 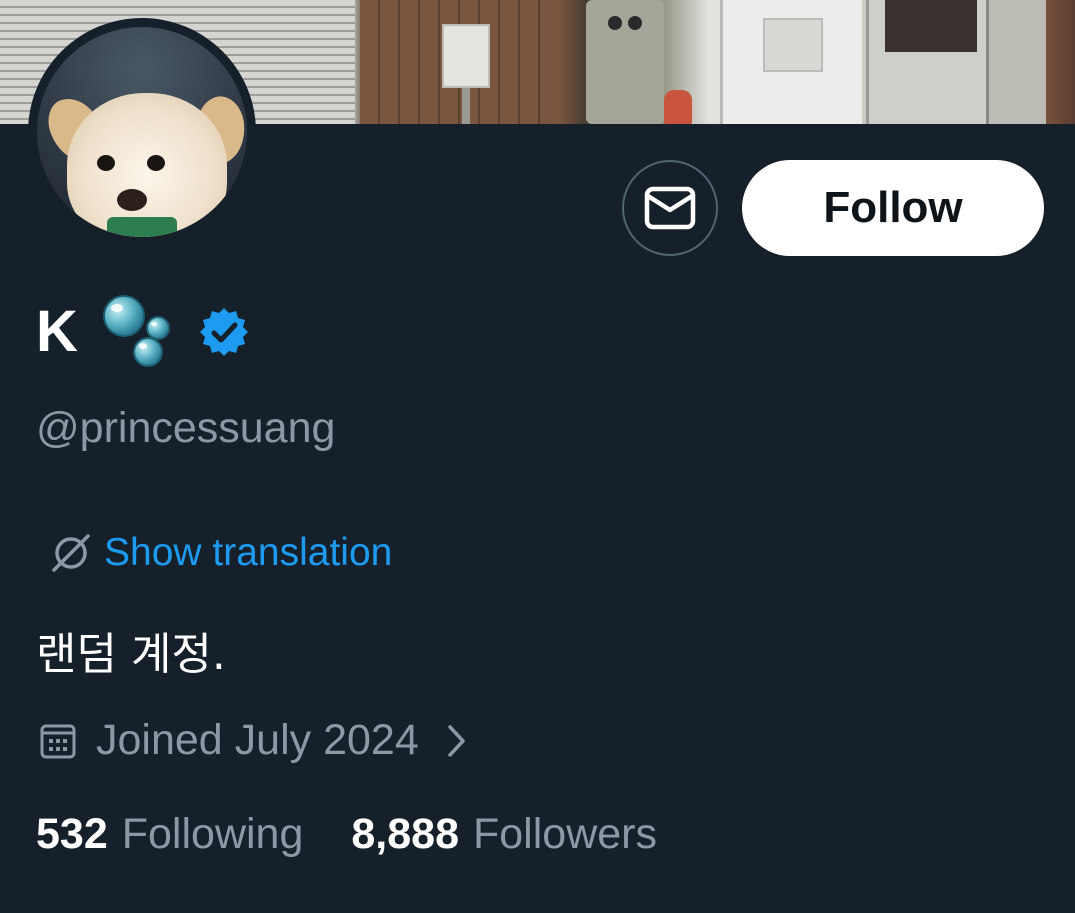 I want to click on globe-slash-icon, so click(x=71, y=553).